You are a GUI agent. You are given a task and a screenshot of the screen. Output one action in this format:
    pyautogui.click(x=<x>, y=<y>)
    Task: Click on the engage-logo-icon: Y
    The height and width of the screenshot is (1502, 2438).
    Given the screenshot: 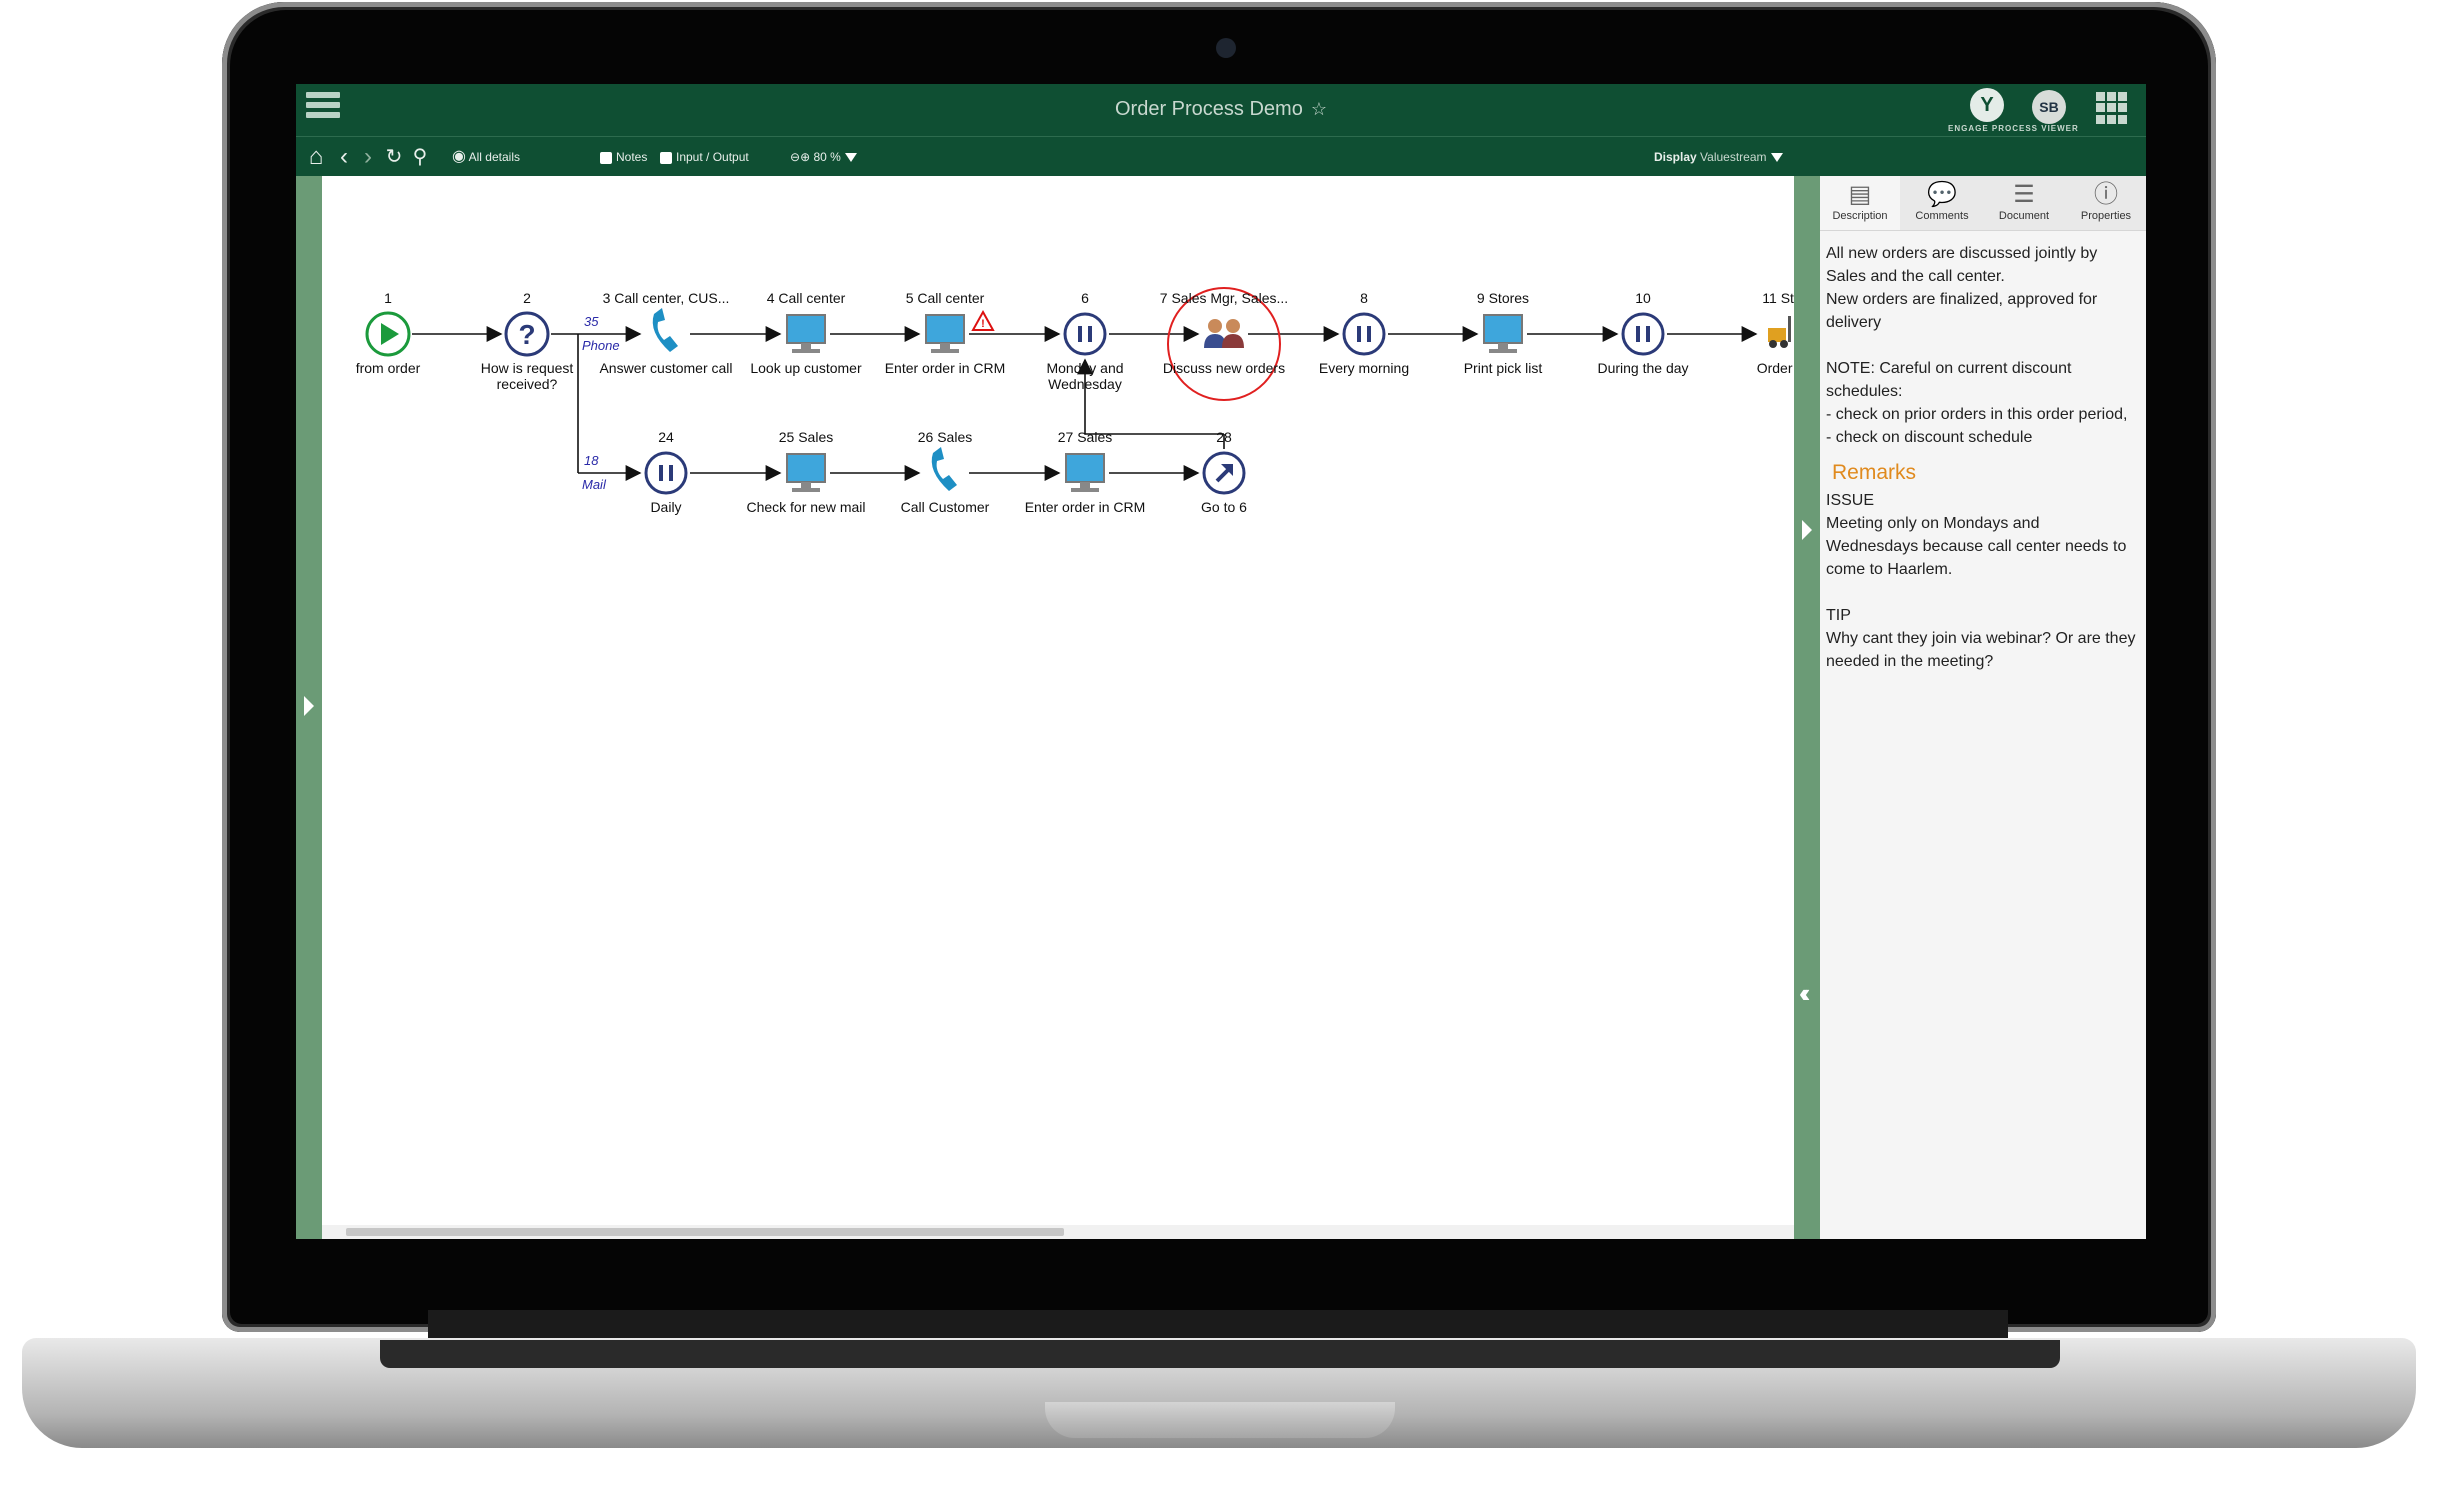 What is the action you would take?
    pyautogui.click(x=1987, y=105)
    